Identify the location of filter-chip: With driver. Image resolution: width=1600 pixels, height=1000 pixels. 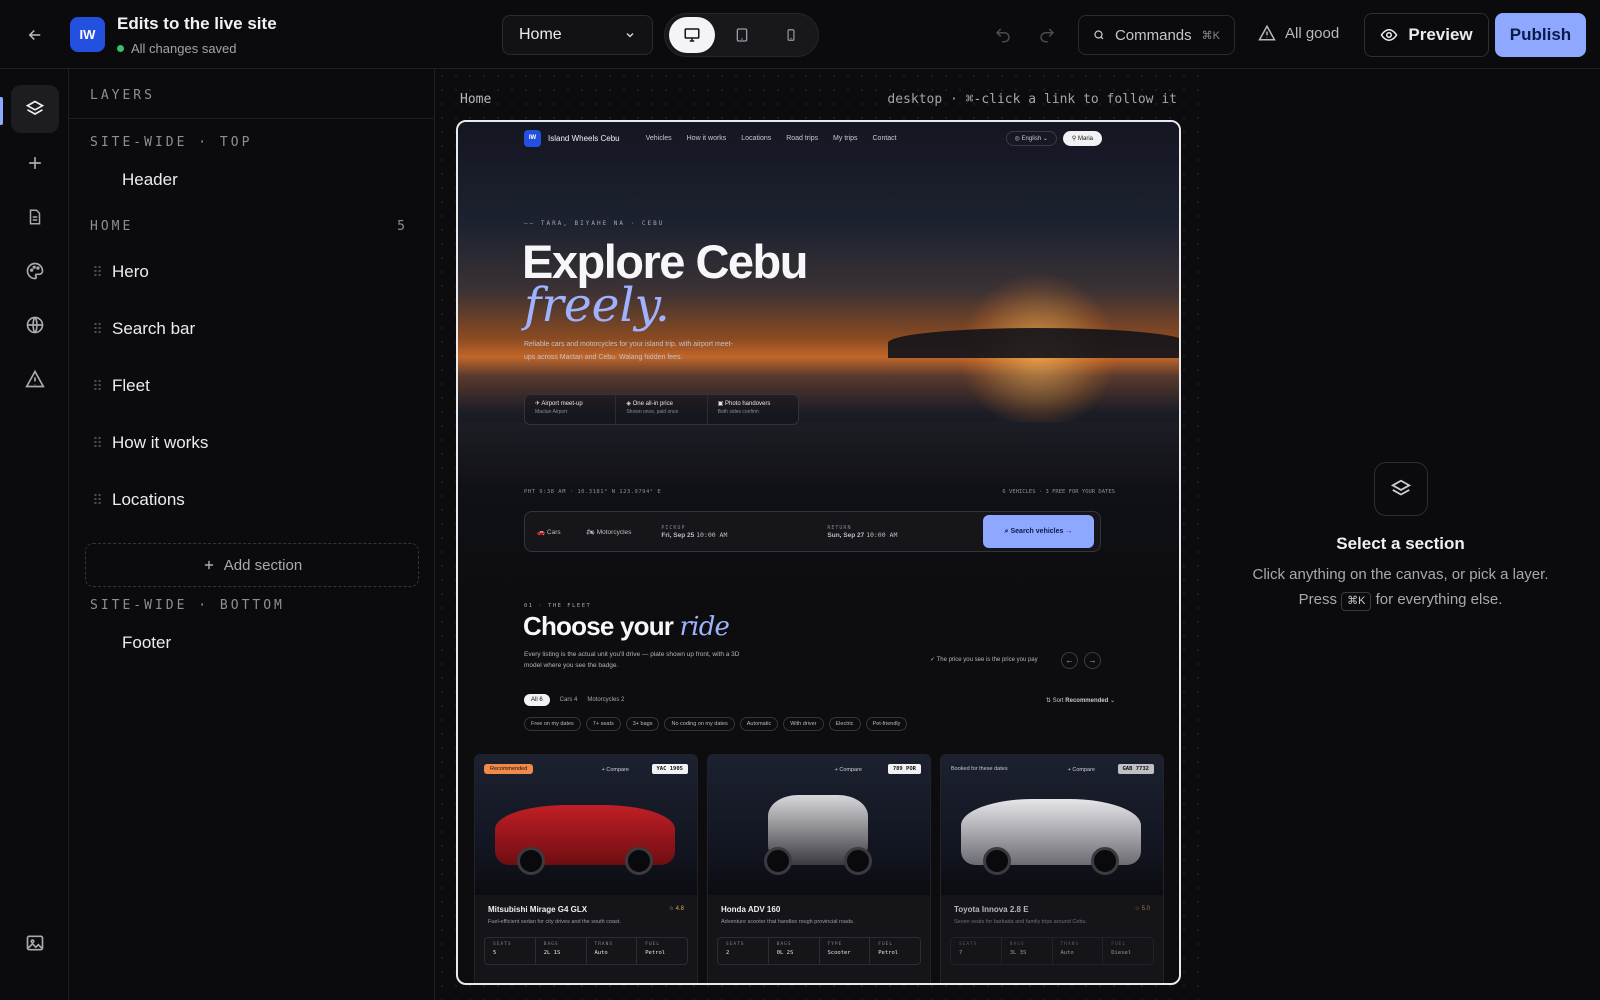
(803, 724).